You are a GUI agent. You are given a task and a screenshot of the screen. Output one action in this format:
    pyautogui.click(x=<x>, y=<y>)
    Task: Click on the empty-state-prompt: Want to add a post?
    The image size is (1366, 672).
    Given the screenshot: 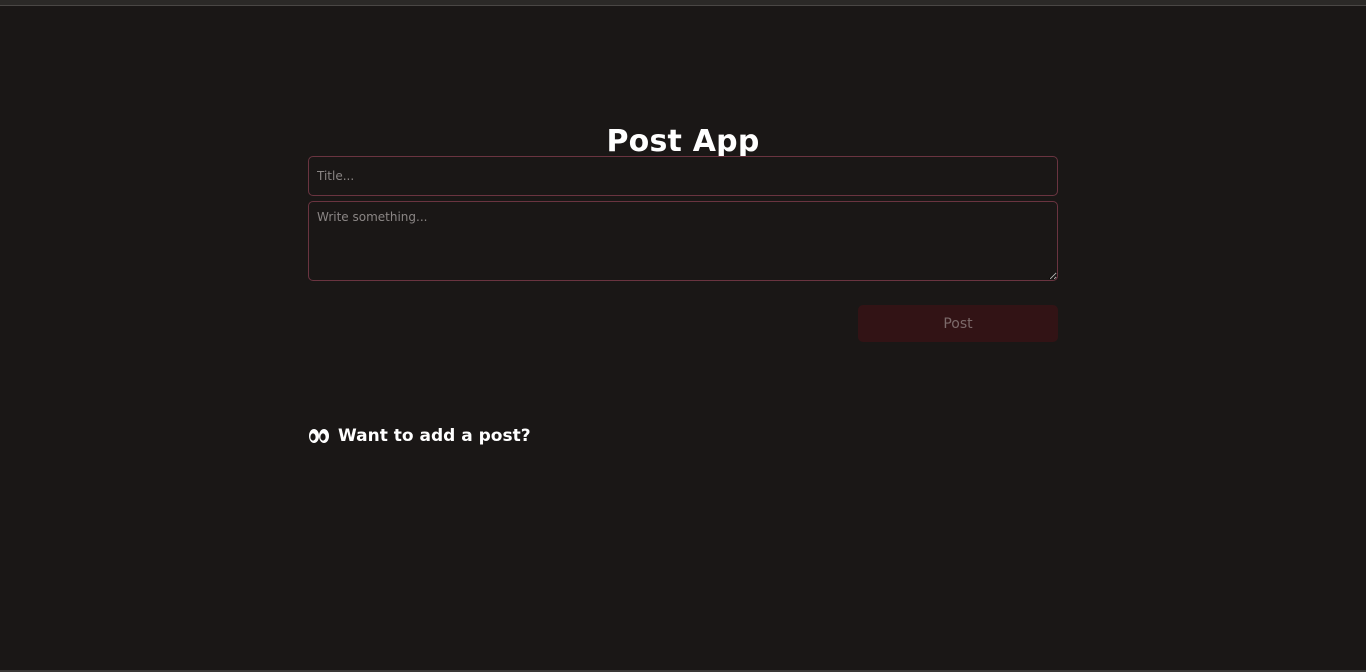 What is the action you would take?
    pyautogui.click(x=419, y=436)
    